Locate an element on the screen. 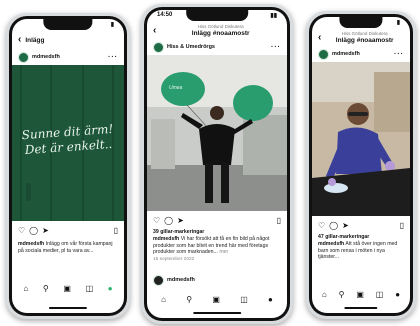  status-time: 14:50 is located at coordinates (165, 15).